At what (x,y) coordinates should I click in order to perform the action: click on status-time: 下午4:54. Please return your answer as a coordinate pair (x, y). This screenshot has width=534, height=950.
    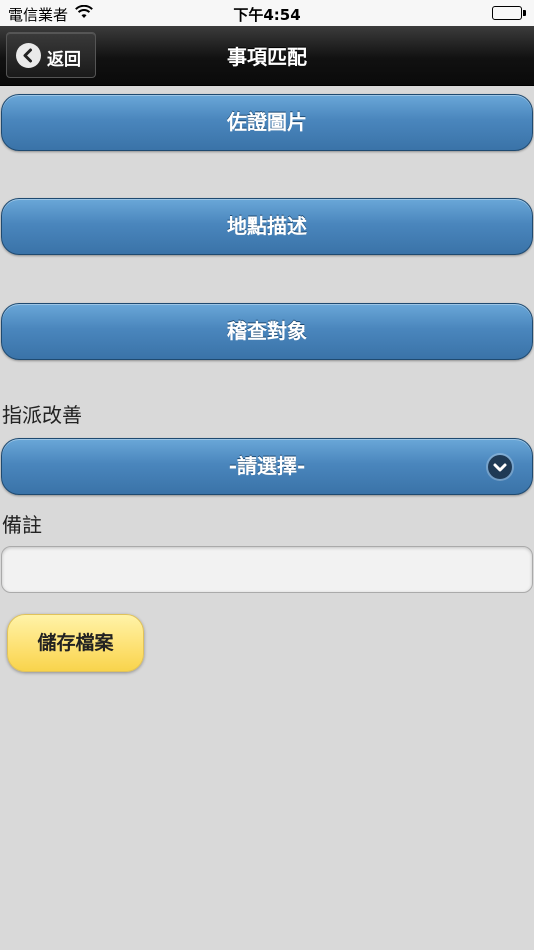
    Looking at the image, I should click on (267, 15).